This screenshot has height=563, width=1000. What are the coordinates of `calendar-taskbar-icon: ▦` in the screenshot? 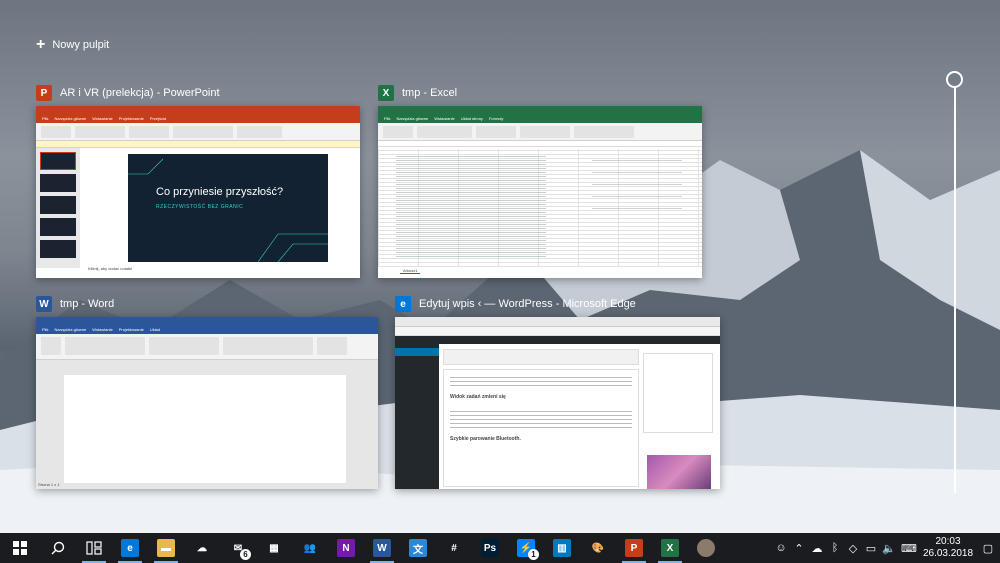 It's located at (274, 548).